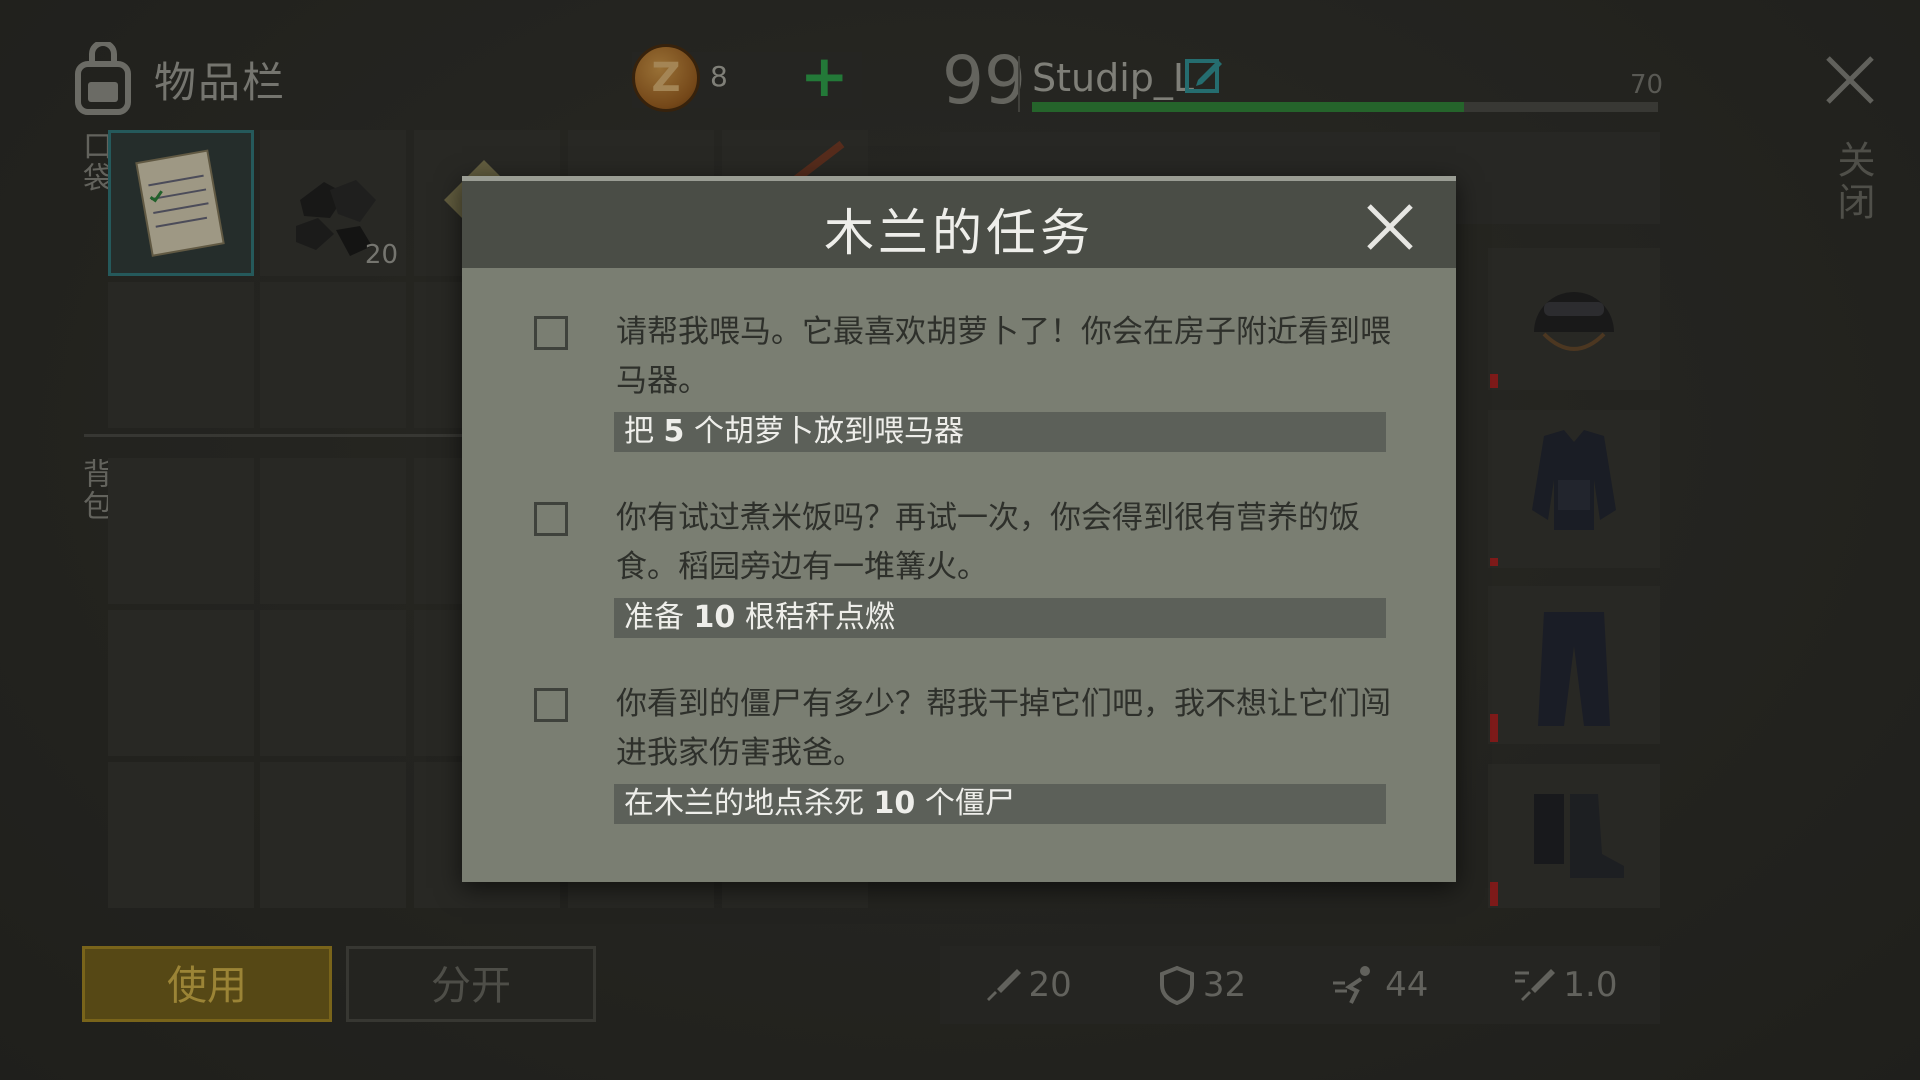 This screenshot has width=1920, height=1080. Describe the element at coordinates (1003, 356) in the screenshot. I see `task-description: 请帮我喂马。它最喜欢胡萝卜了！你会在房子附近看到喂马器。` at that location.